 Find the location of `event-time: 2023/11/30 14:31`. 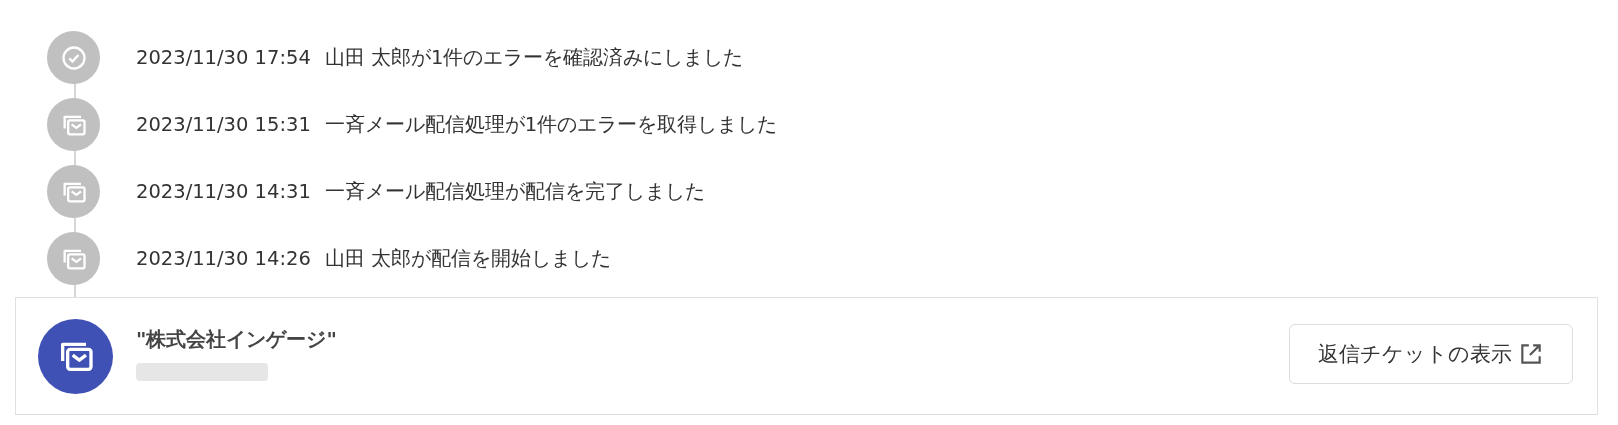

event-time: 2023/11/30 14:31 is located at coordinates (223, 191).